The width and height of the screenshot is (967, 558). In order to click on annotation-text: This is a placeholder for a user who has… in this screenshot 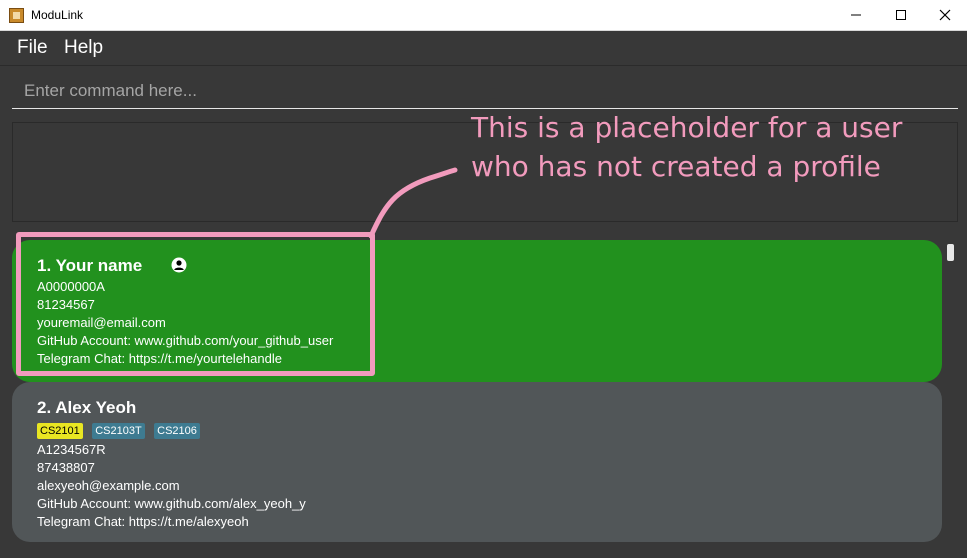, I will do `click(686, 147)`.